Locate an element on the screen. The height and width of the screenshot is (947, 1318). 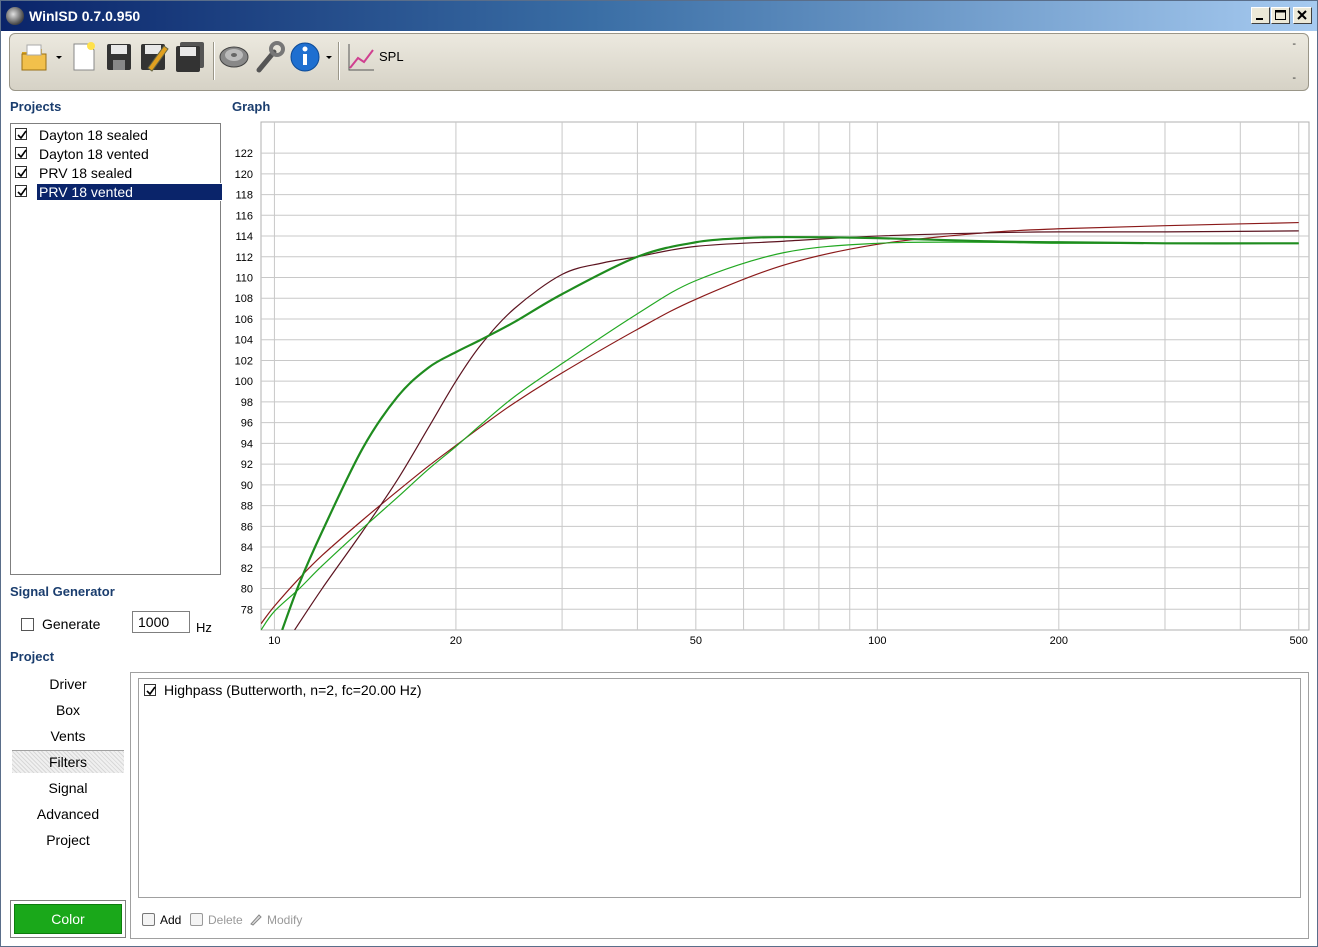
new-document-icon is located at coordinates (84, 57).